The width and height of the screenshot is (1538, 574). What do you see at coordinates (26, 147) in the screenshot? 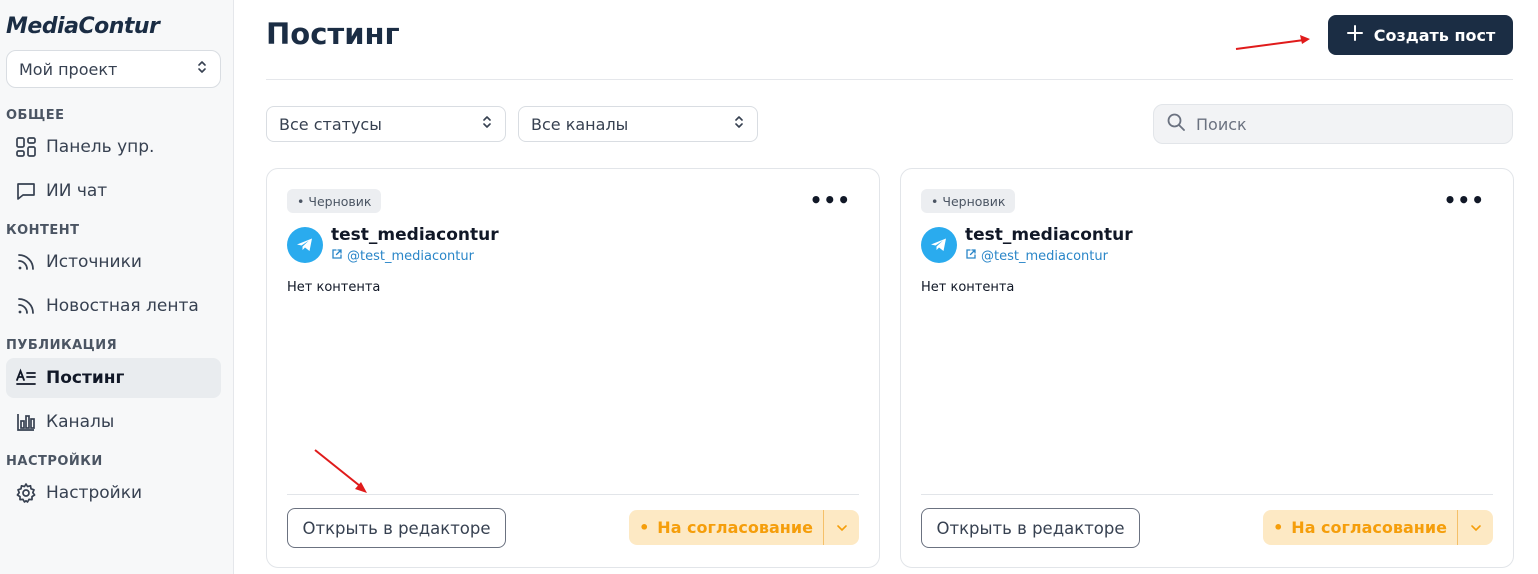
I see `dashboard-icon` at bounding box center [26, 147].